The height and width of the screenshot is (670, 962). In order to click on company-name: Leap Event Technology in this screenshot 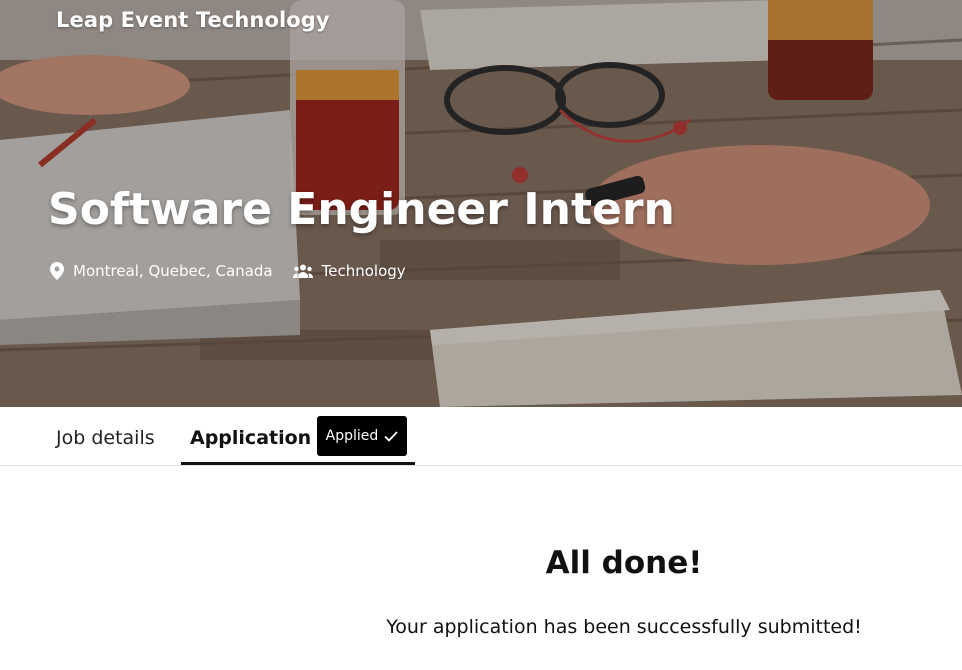, I will do `click(193, 20)`.